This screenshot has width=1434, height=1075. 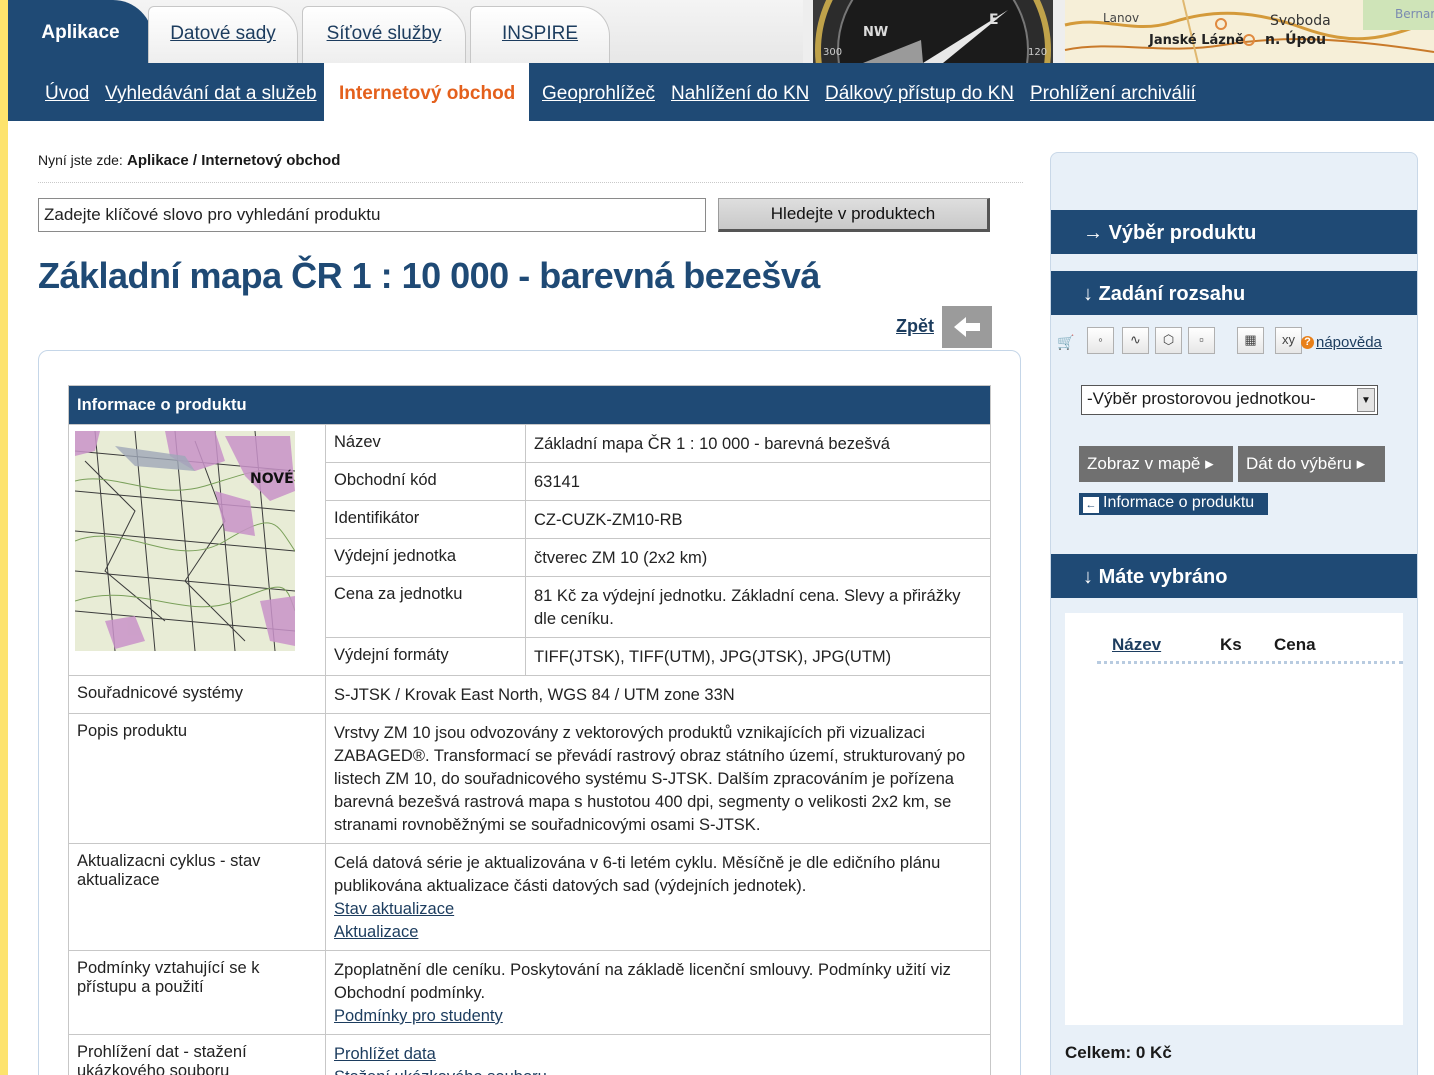 I want to click on tab-aplikace: Aplikace, so click(x=80, y=31).